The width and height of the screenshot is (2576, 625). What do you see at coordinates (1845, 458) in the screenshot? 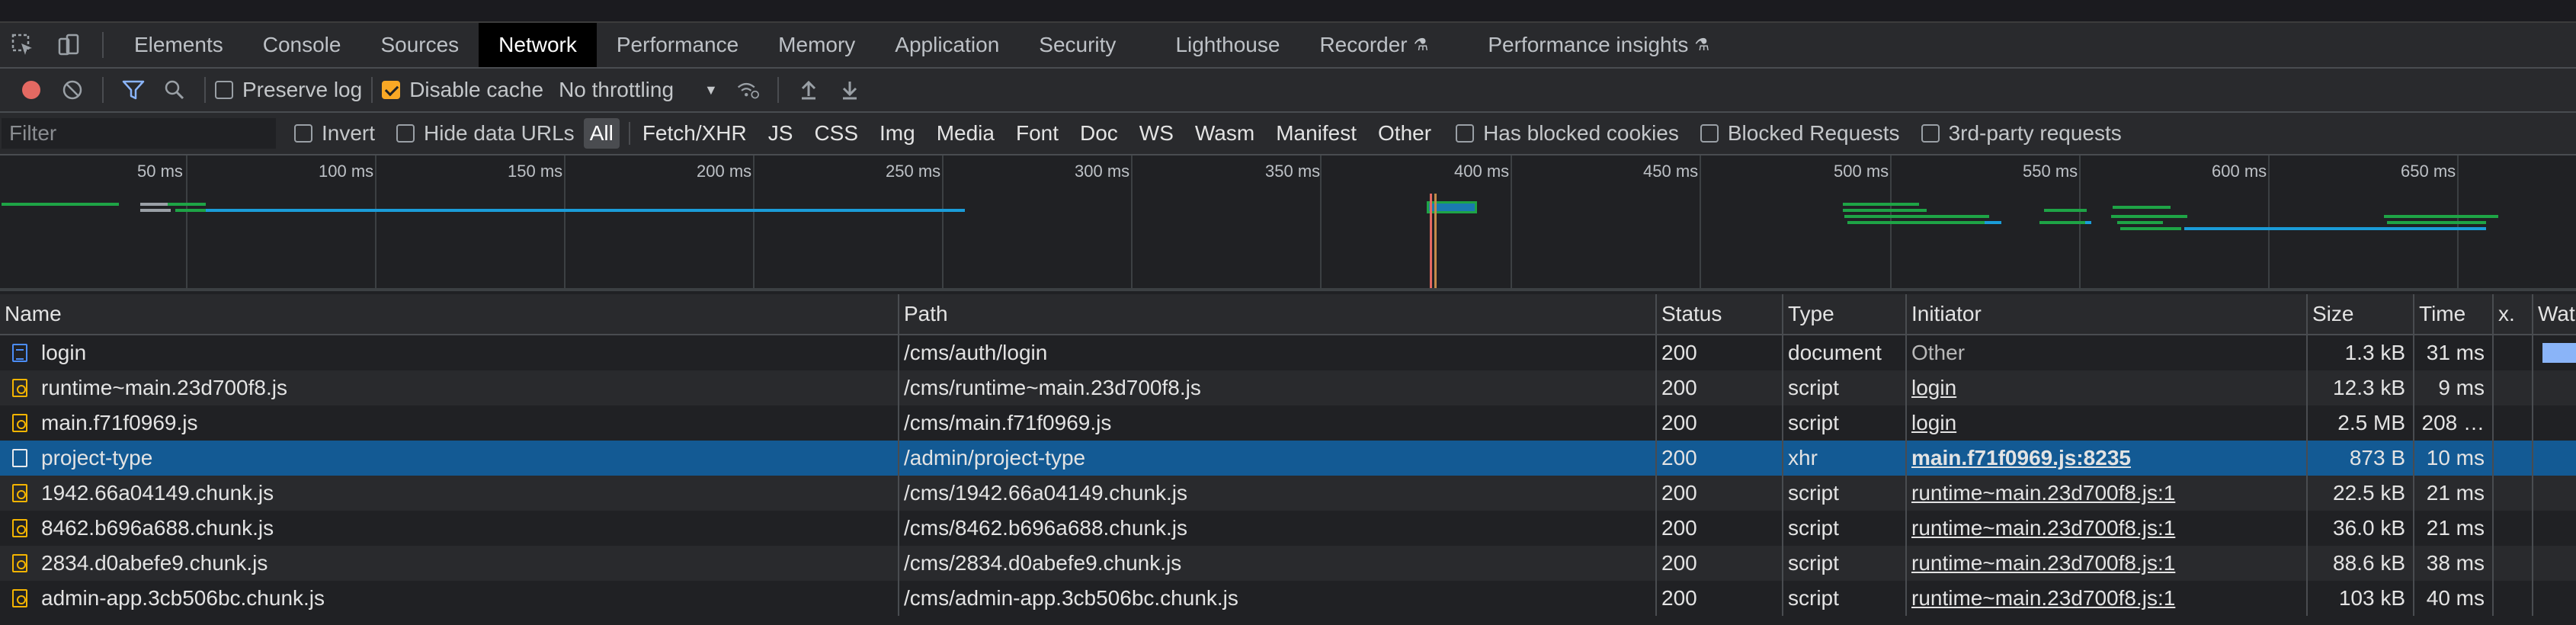
I see `request-type: xhr` at bounding box center [1845, 458].